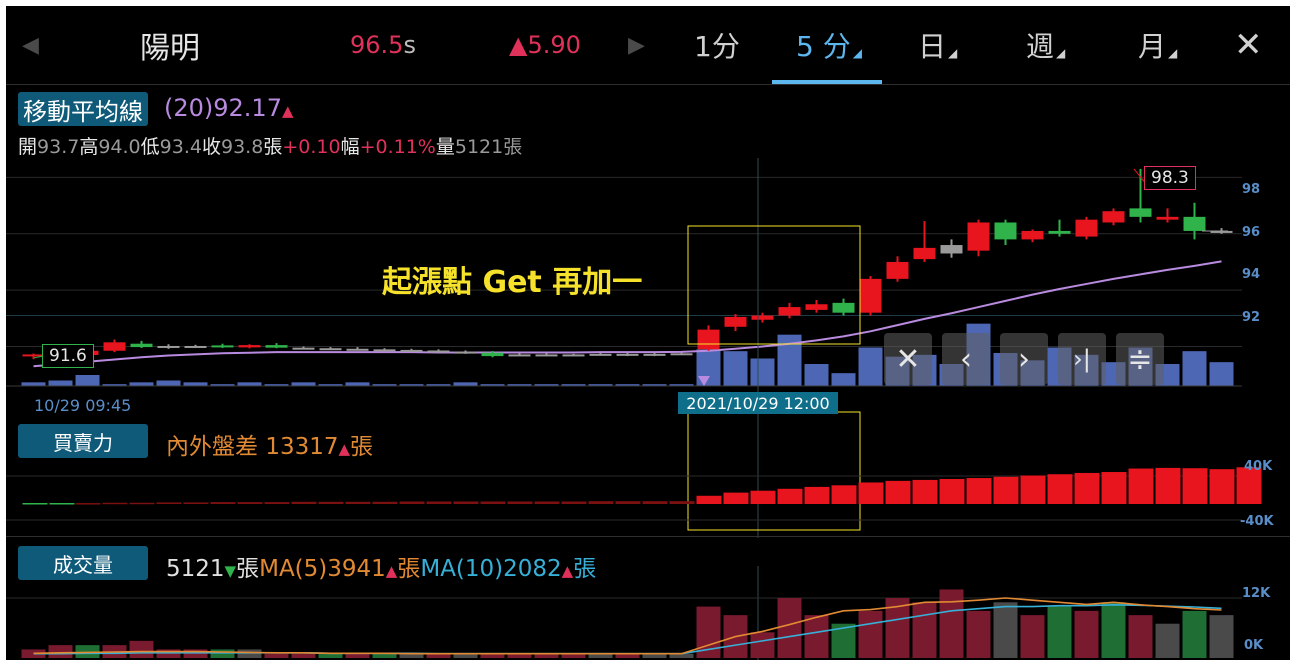 The image size is (1298, 666). Describe the element at coordinates (83, 441) in the screenshot. I see `buy-sell-power-button: 買賣力` at that location.